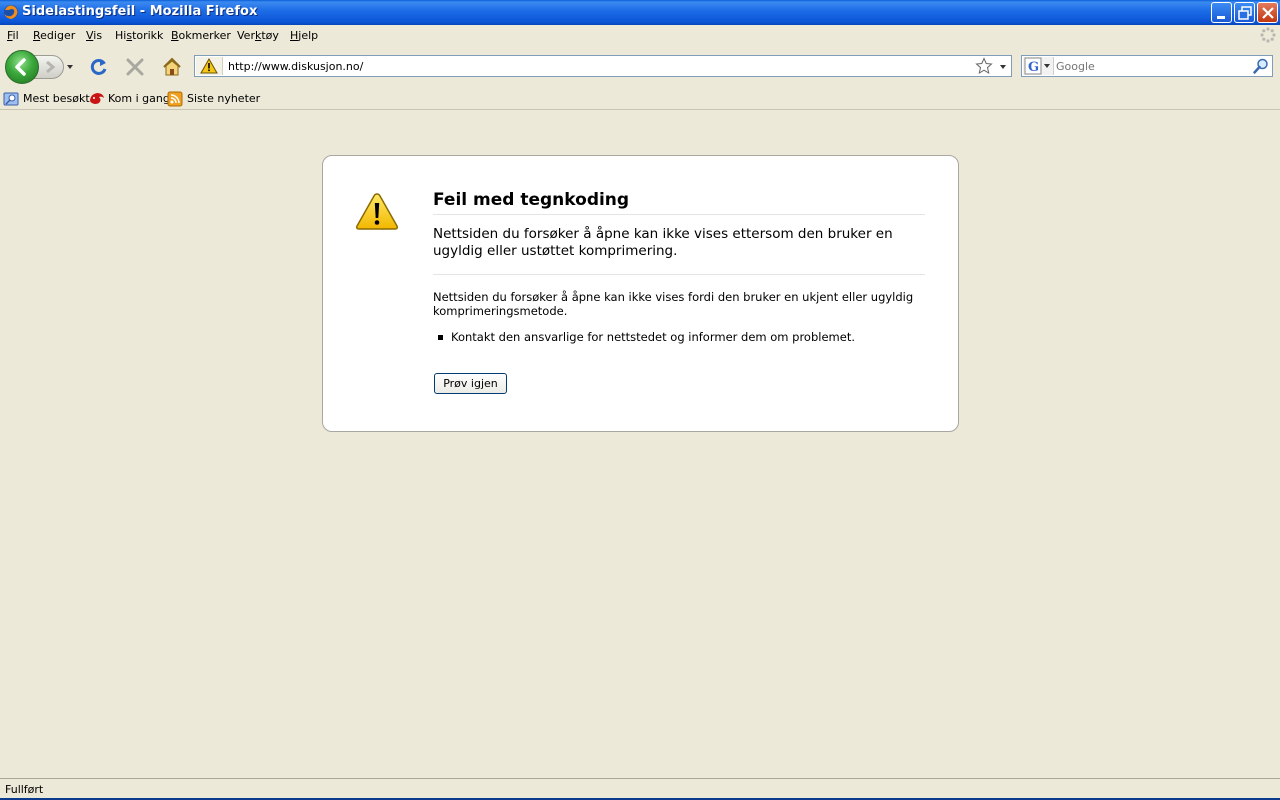 Image resolution: width=1280 pixels, height=800 pixels. I want to click on url-text: http://www.diskusjon.no/, so click(296, 66).